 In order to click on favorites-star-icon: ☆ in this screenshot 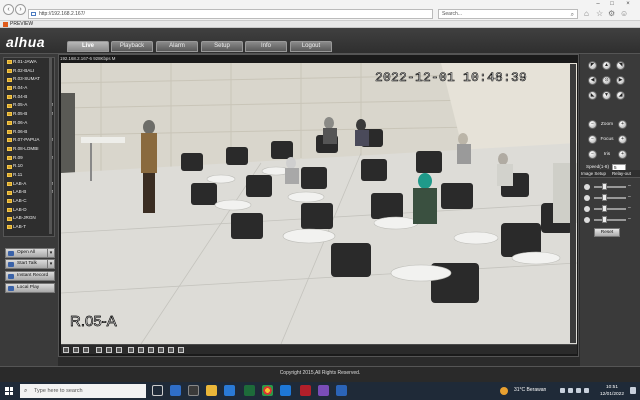, I will do `click(599, 14)`.